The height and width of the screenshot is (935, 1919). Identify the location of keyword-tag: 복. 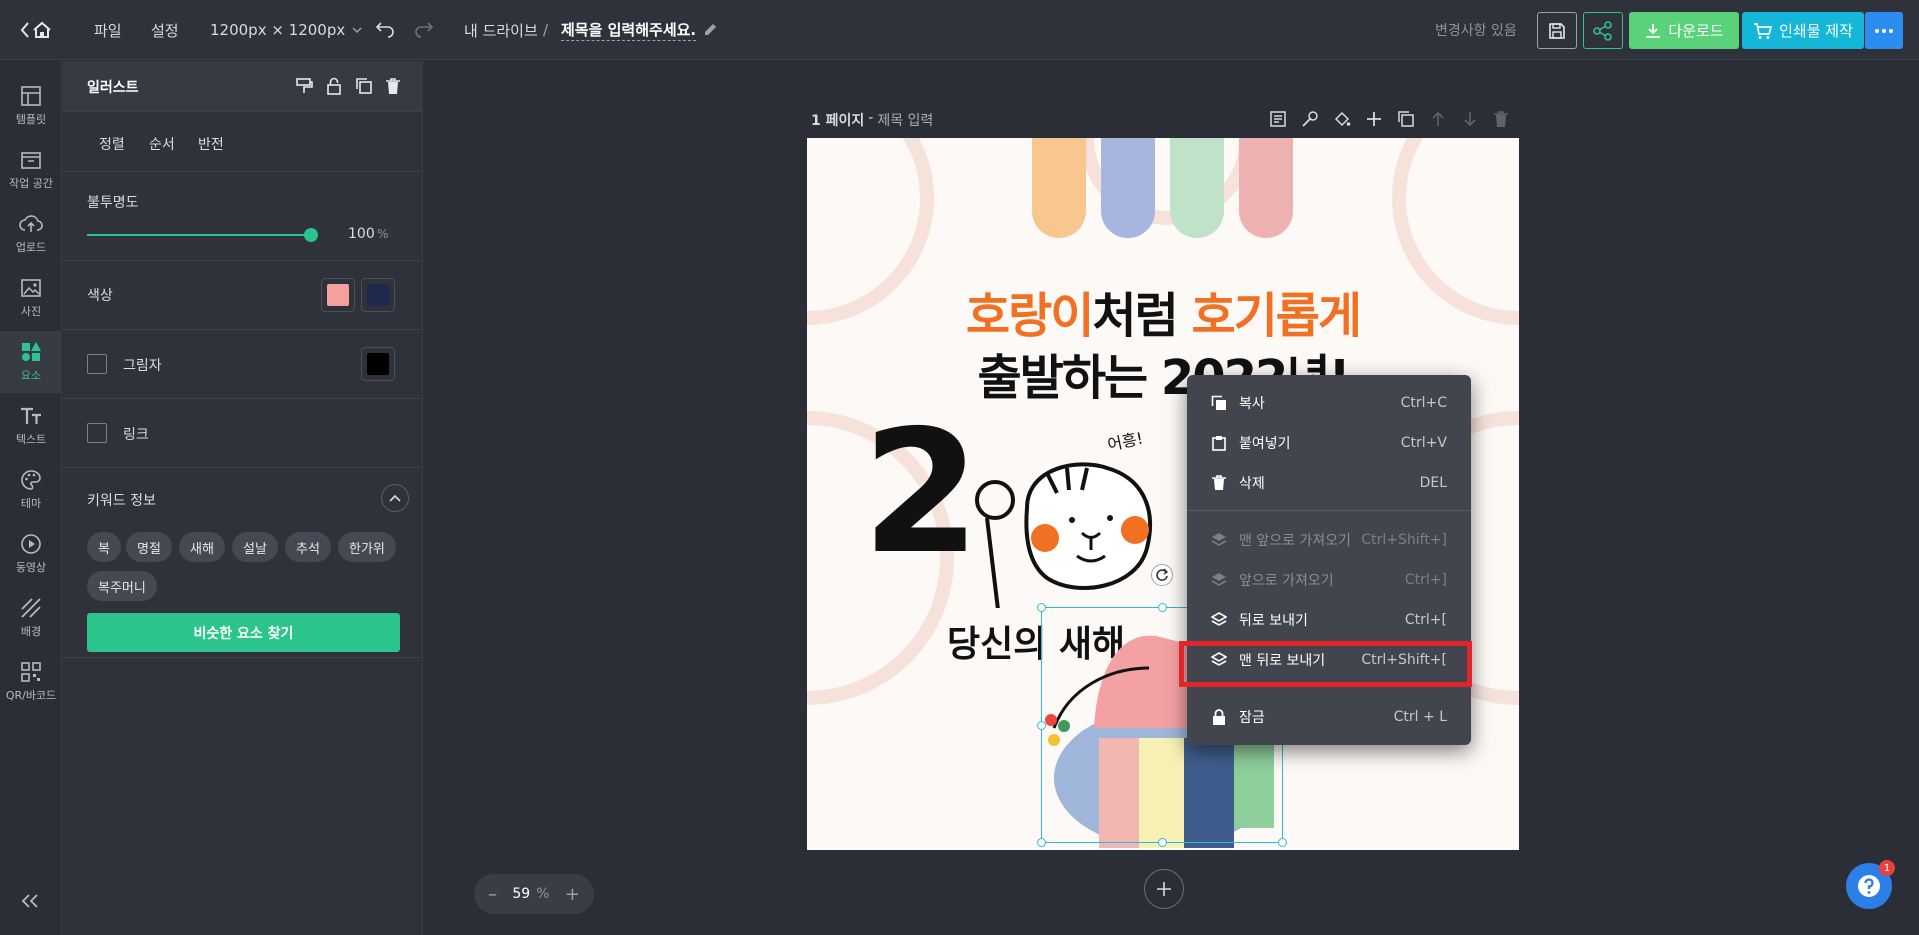
(104, 547).